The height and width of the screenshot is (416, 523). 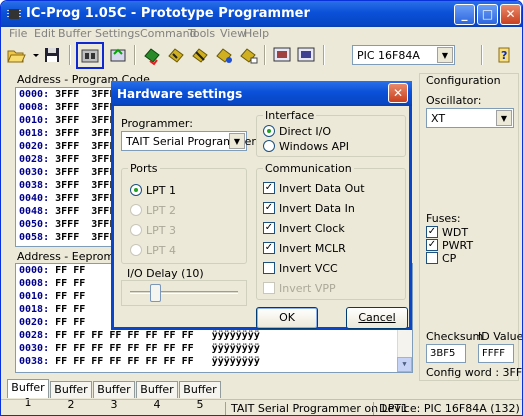 What do you see at coordinates (52, 55) in the screenshot?
I see `save-icon` at bounding box center [52, 55].